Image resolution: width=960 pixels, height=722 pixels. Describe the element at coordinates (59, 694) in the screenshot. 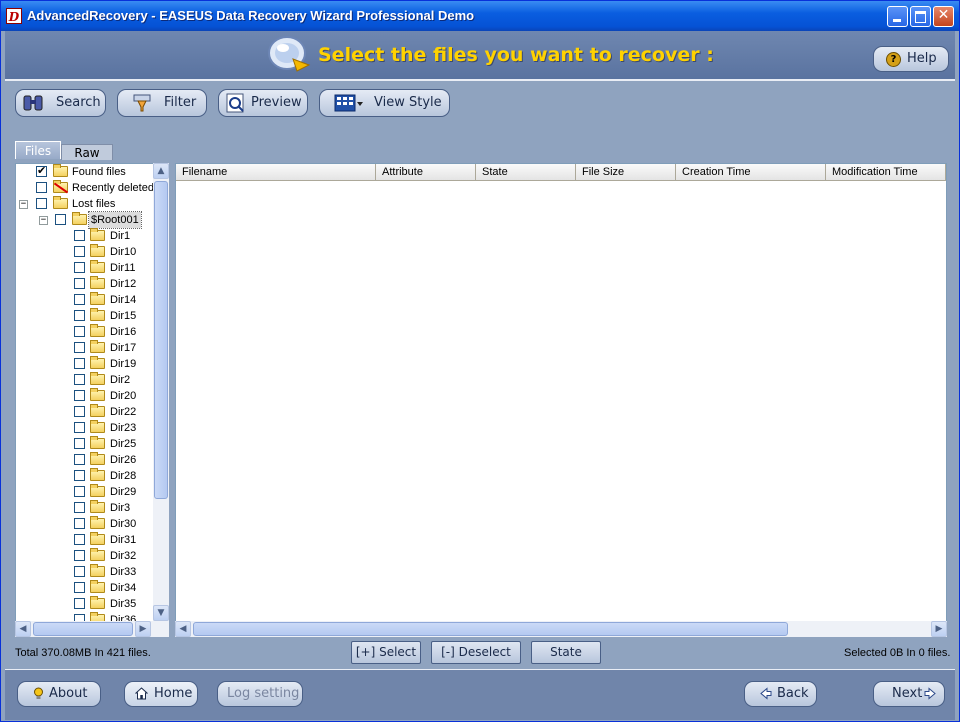

I see `about-button: About` at that location.